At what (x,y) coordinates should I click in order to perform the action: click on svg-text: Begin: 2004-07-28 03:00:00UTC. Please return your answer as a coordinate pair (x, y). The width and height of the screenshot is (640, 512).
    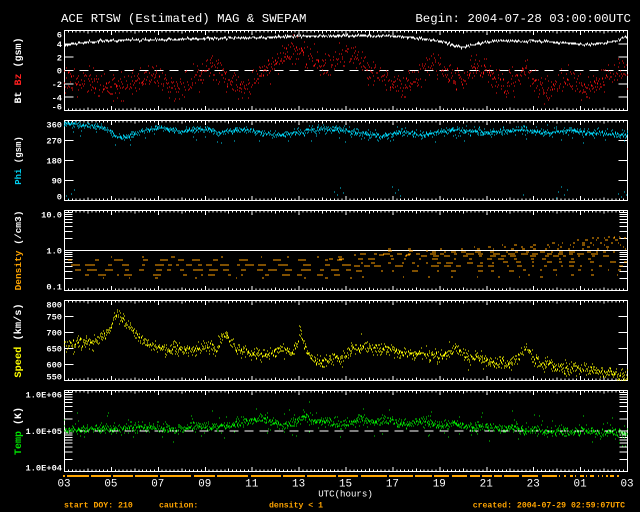
    Looking at the image, I should click on (523, 19).